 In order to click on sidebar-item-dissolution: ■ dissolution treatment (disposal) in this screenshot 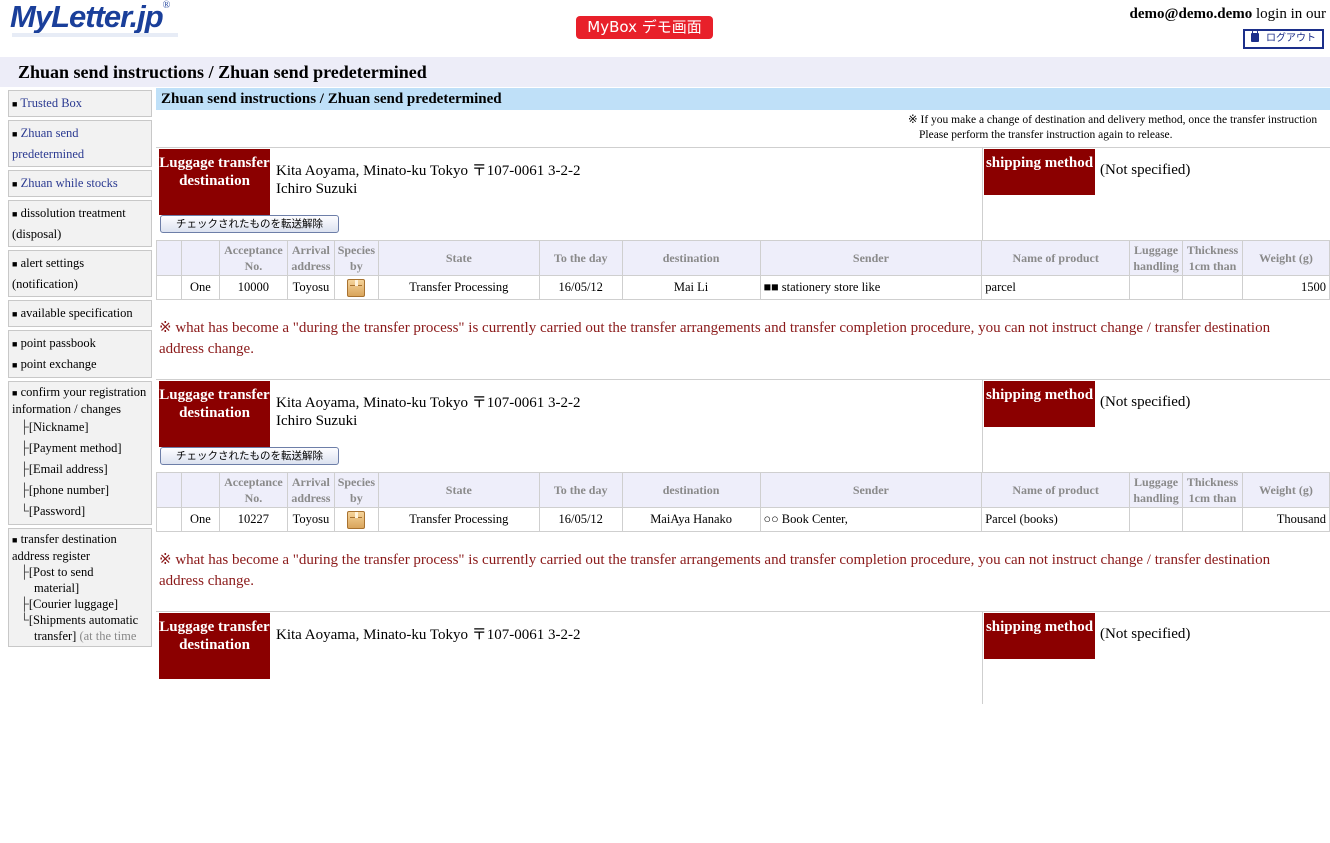, I will do `click(80, 223)`.